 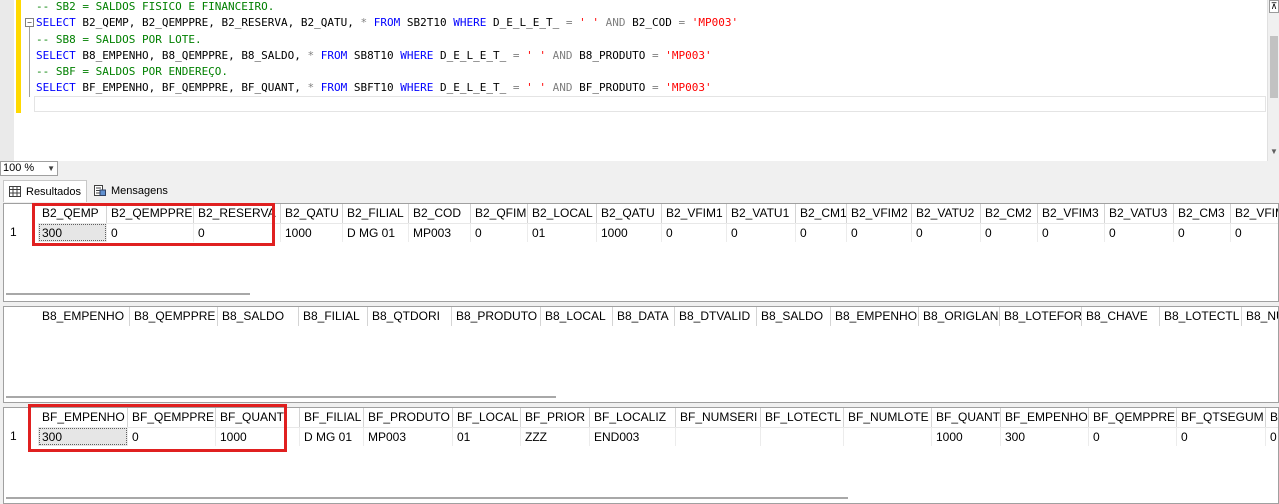 What do you see at coordinates (376, 213) in the screenshot?
I see `column-header: B2_FILIAL` at bounding box center [376, 213].